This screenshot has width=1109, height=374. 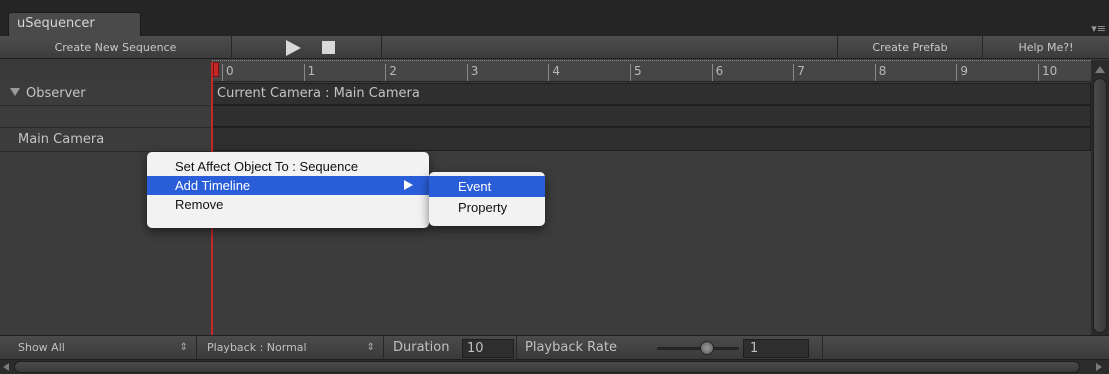 I want to click on track-observer-subtimeline, so click(x=651, y=116).